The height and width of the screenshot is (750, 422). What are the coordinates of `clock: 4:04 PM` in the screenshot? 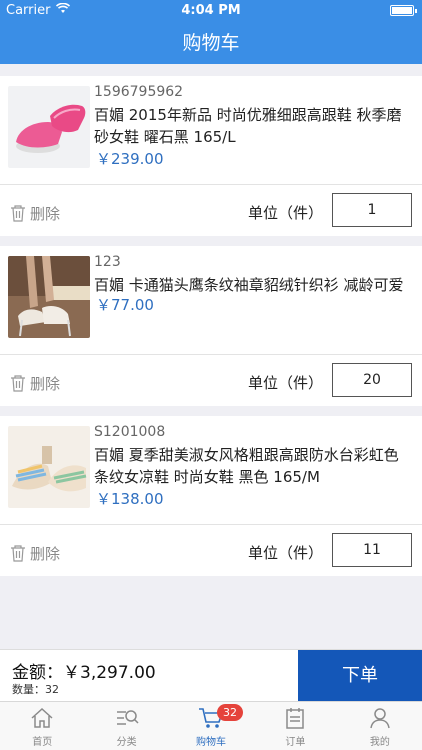 It's located at (211, 10).